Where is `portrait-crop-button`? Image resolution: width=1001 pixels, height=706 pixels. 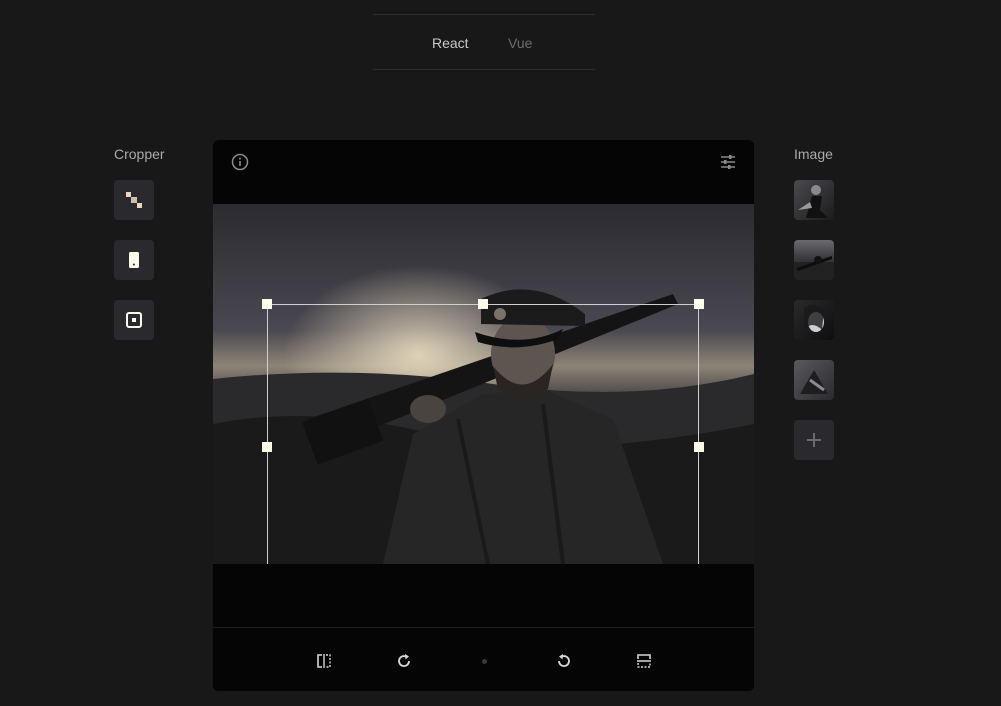
portrait-crop-button is located at coordinates (134, 260).